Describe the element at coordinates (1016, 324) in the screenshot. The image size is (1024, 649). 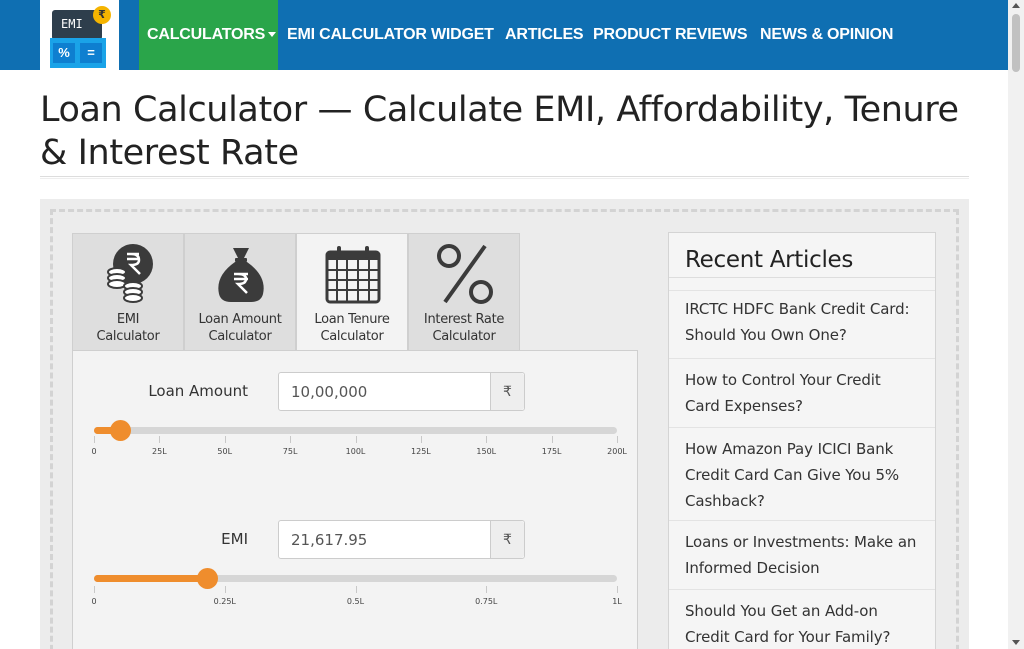
I see `page-scrollbar` at that location.